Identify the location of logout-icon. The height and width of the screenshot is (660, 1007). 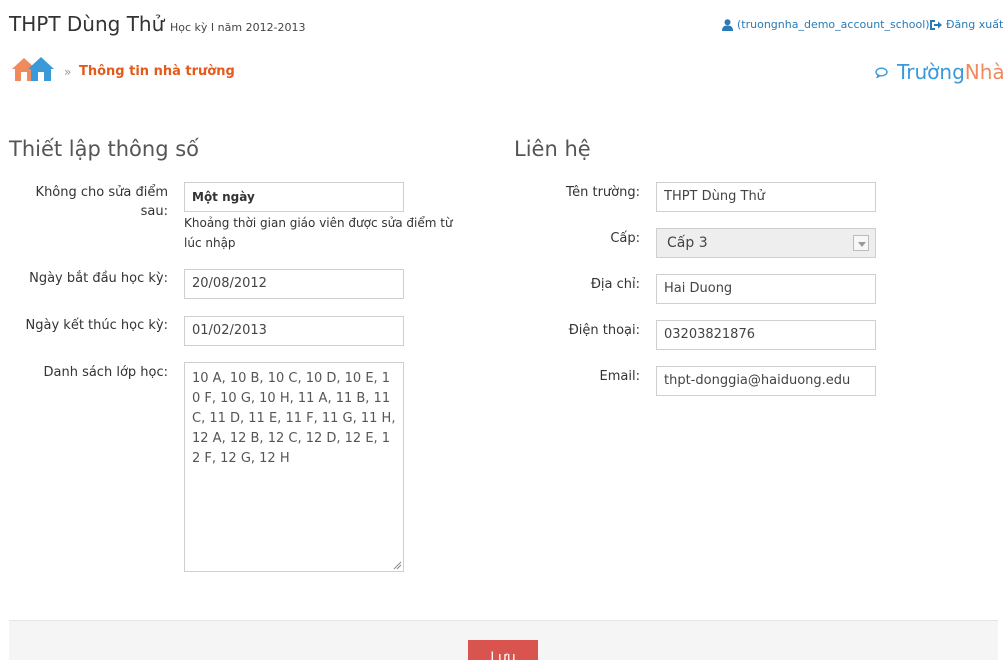
(936, 24).